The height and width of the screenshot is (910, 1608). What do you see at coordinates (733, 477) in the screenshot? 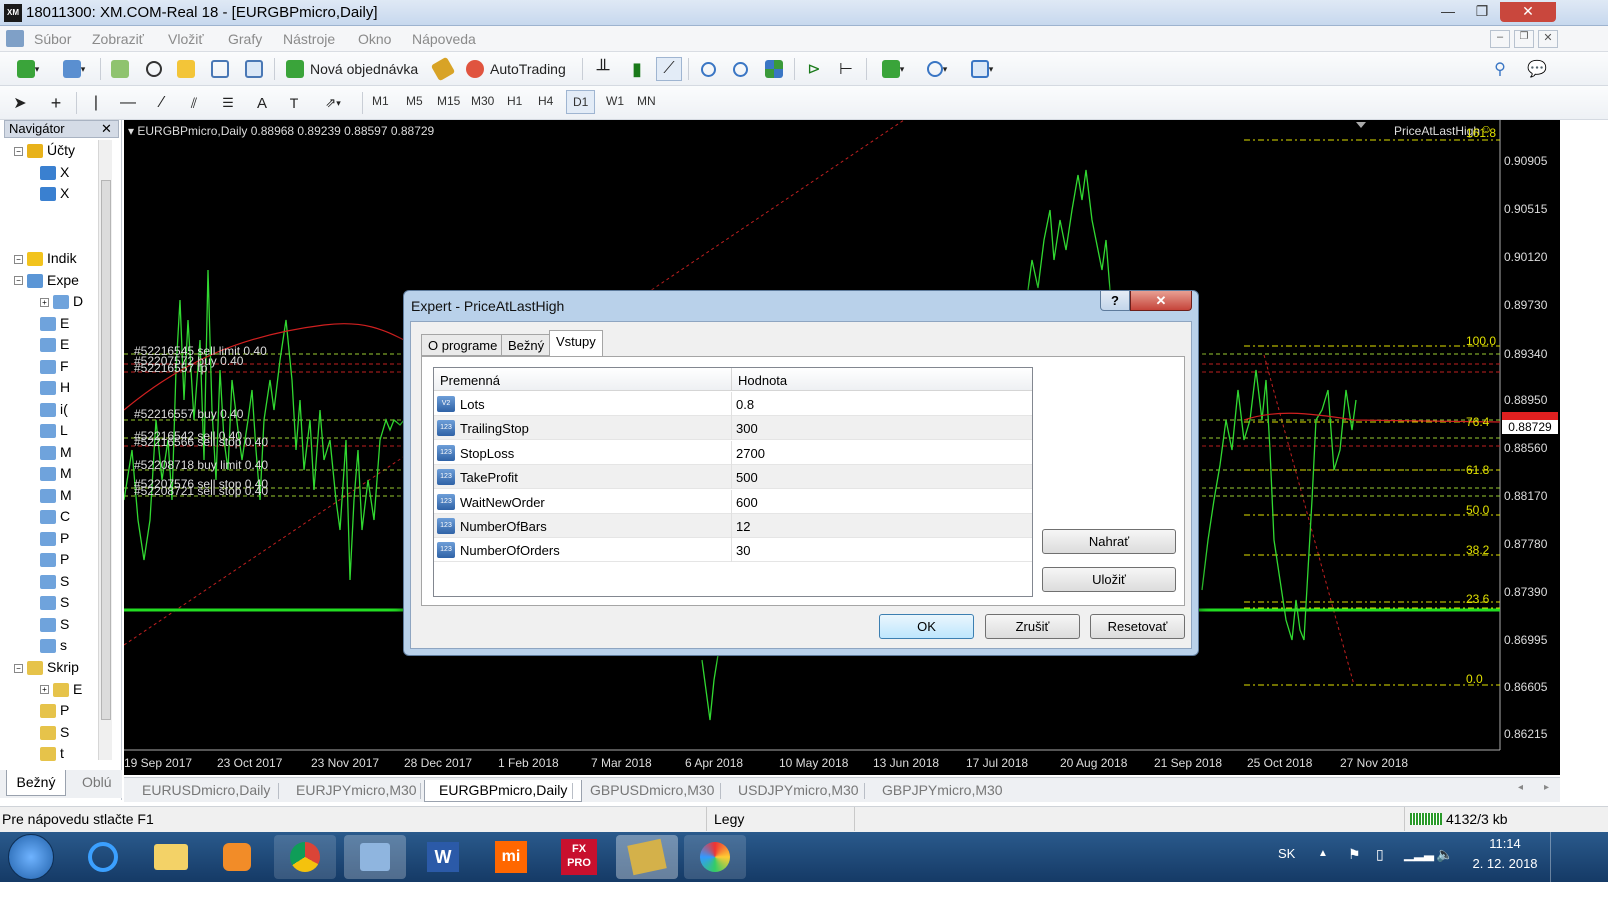
I see `table-row: 123 TakeProfit 500` at bounding box center [733, 477].